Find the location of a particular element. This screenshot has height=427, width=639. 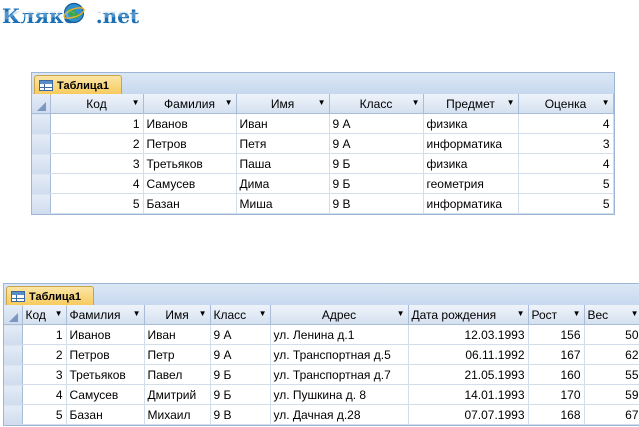

cell: ул. Ленина д.1 is located at coordinates (339, 334).